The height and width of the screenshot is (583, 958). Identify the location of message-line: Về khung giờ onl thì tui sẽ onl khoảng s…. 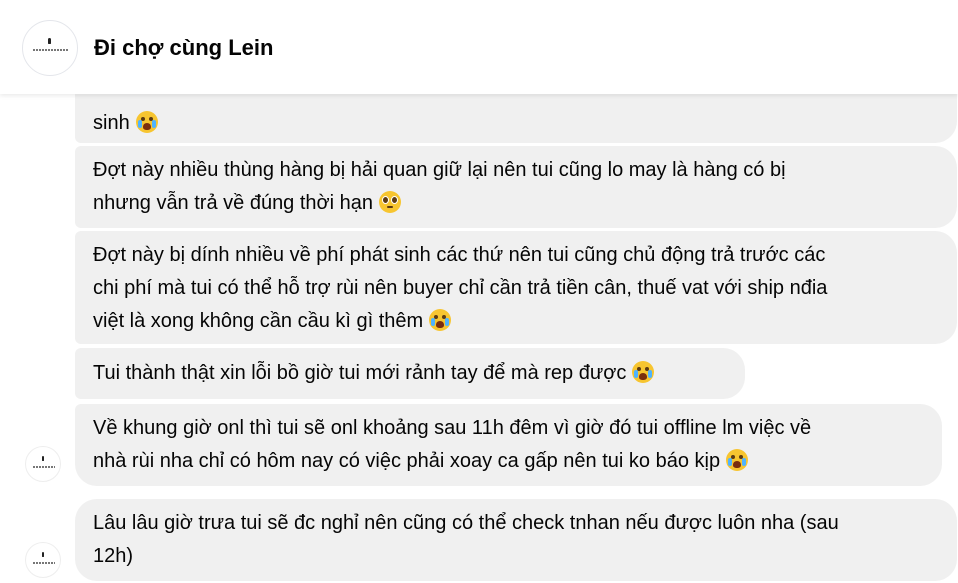
(452, 428).